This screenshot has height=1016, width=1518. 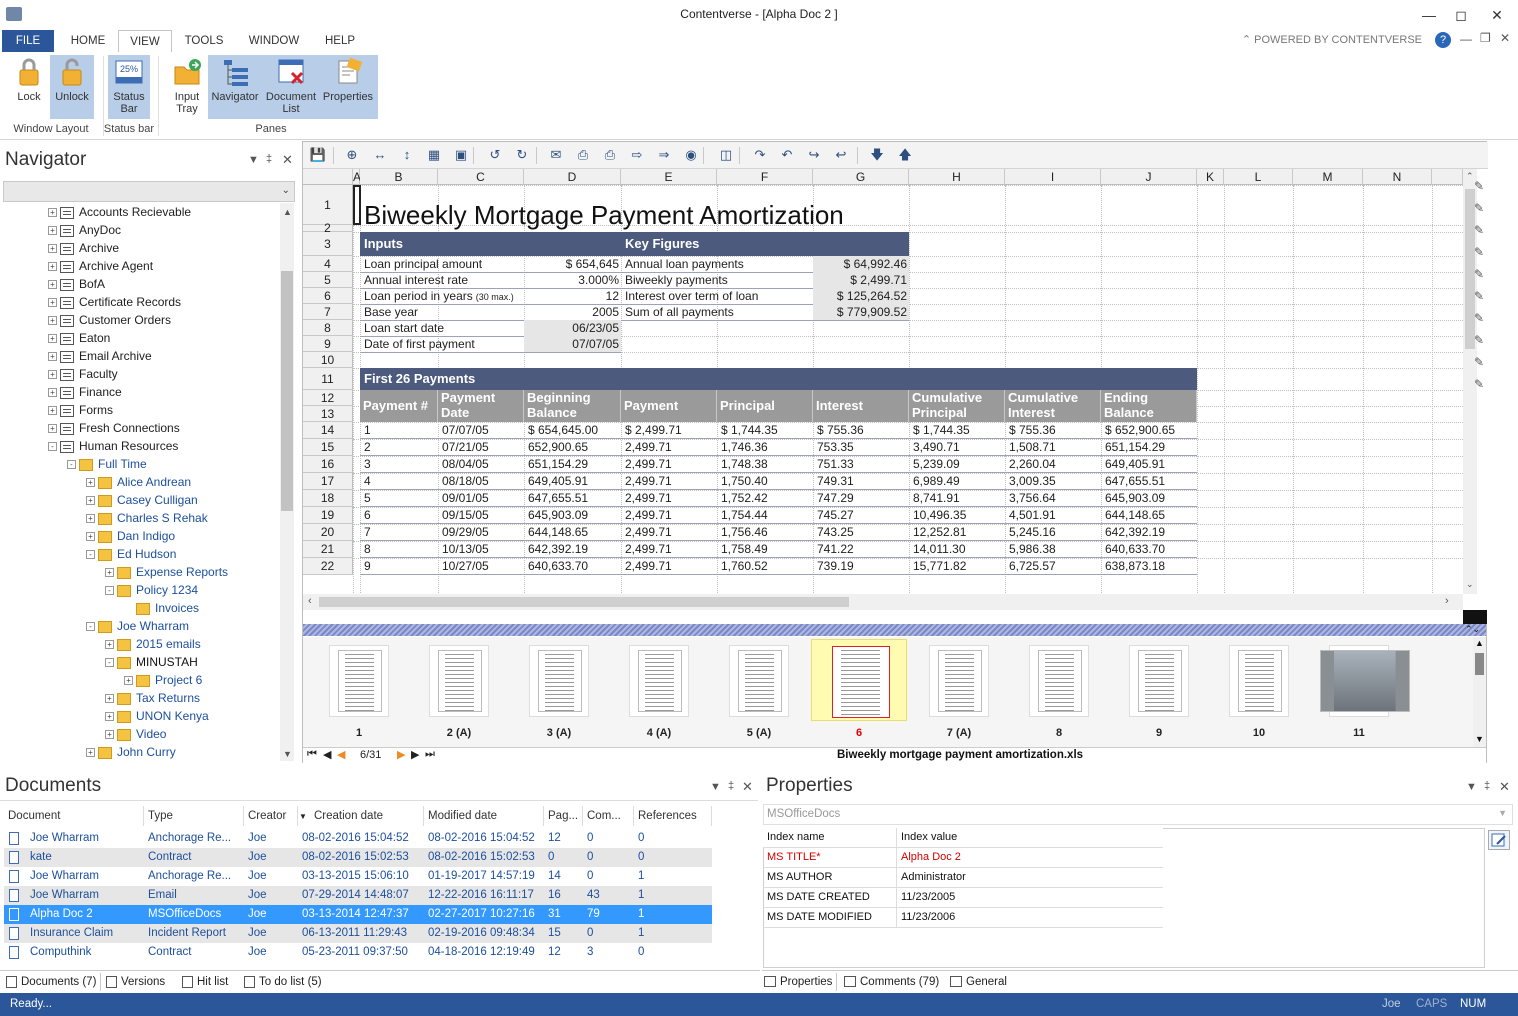 What do you see at coordinates (138, 482) in the screenshot?
I see `tree-item: + Alice Andrean` at bounding box center [138, 482].